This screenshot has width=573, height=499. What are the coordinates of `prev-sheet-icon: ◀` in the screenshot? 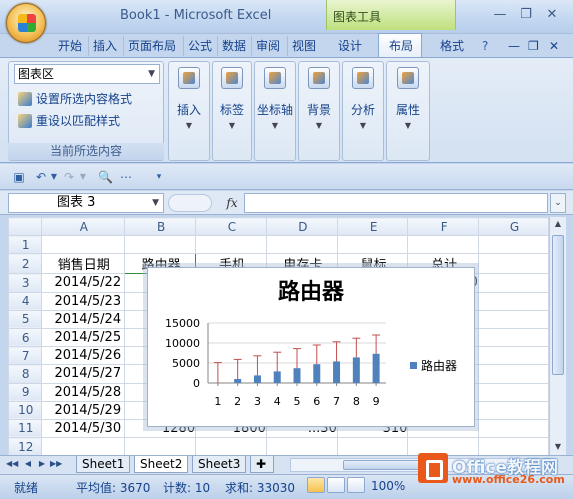 It's located at (28, 464).